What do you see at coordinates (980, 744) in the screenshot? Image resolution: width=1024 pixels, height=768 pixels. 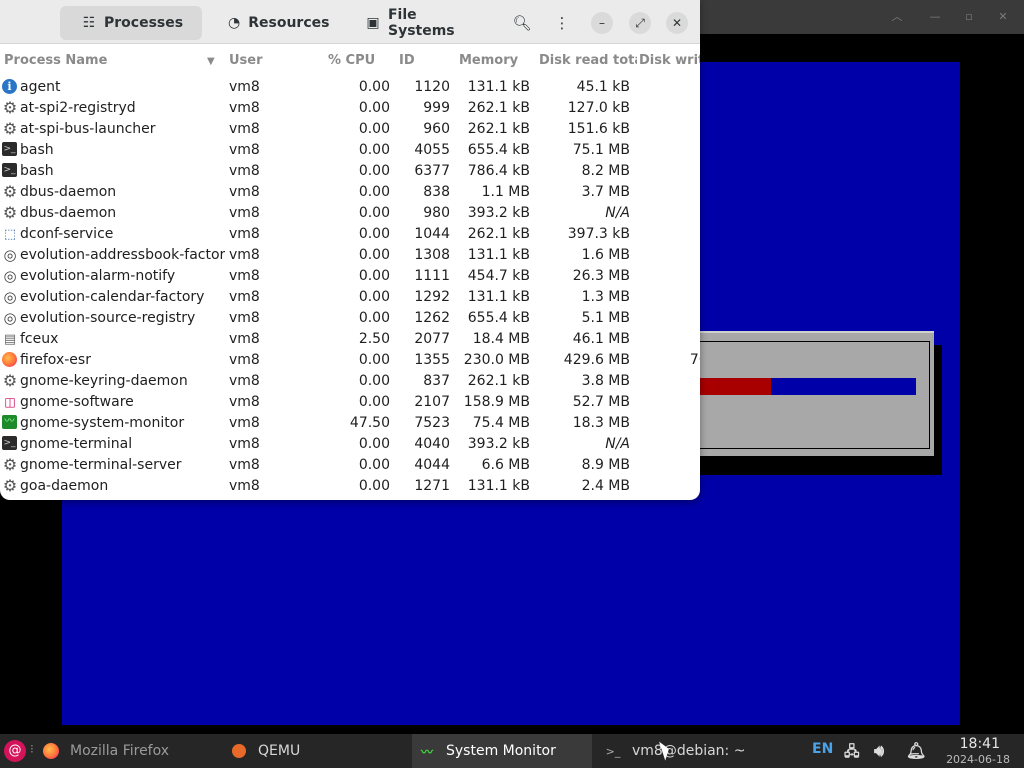 I see `clock-time: 18:41` at bounding box center [980, 744].